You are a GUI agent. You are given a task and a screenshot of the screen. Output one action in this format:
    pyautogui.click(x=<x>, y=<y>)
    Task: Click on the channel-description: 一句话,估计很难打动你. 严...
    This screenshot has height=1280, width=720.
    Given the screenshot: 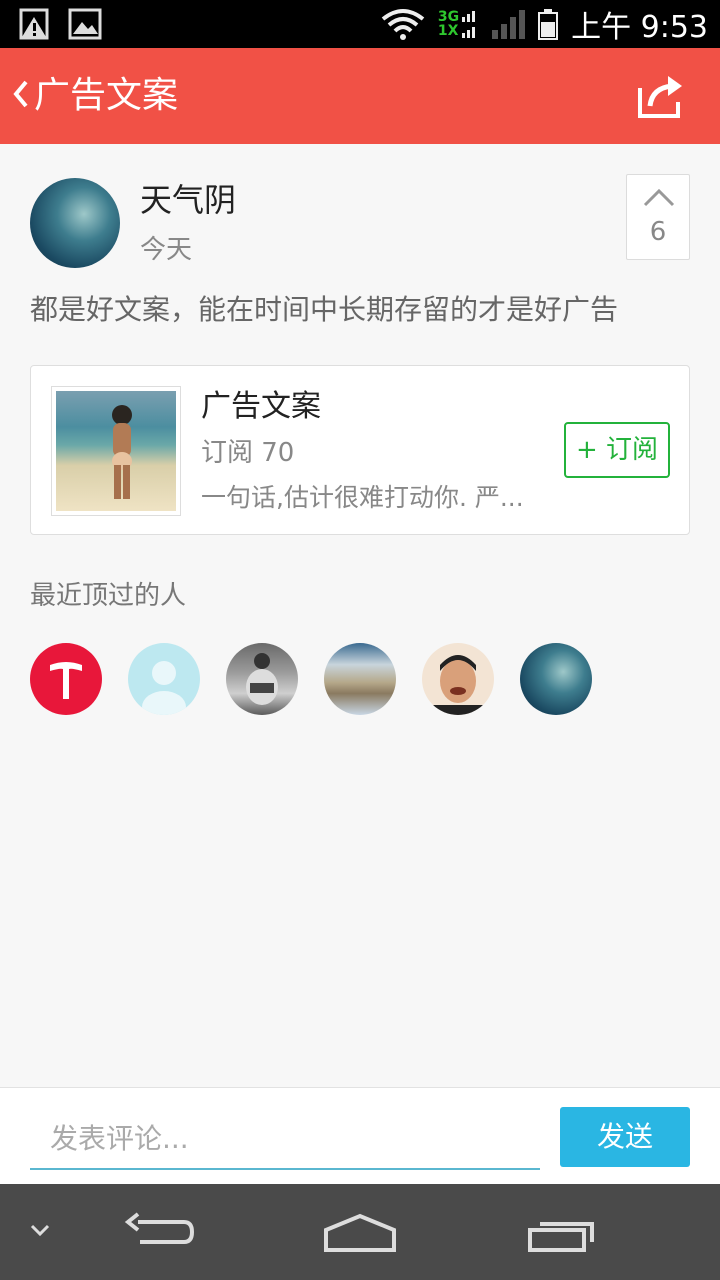 What is the action you would take?
    pyautogui.click(x=362, y=497)
    